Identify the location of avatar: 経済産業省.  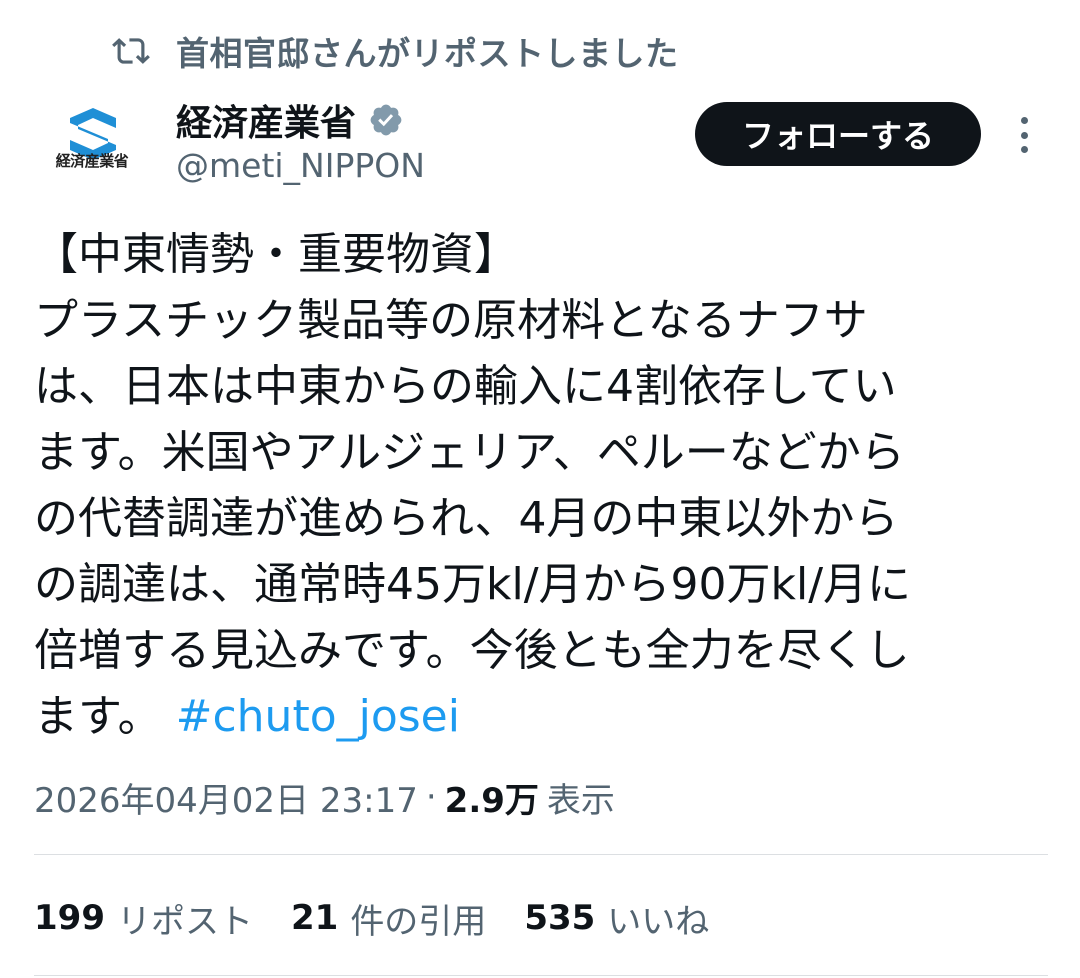
(92, 152).